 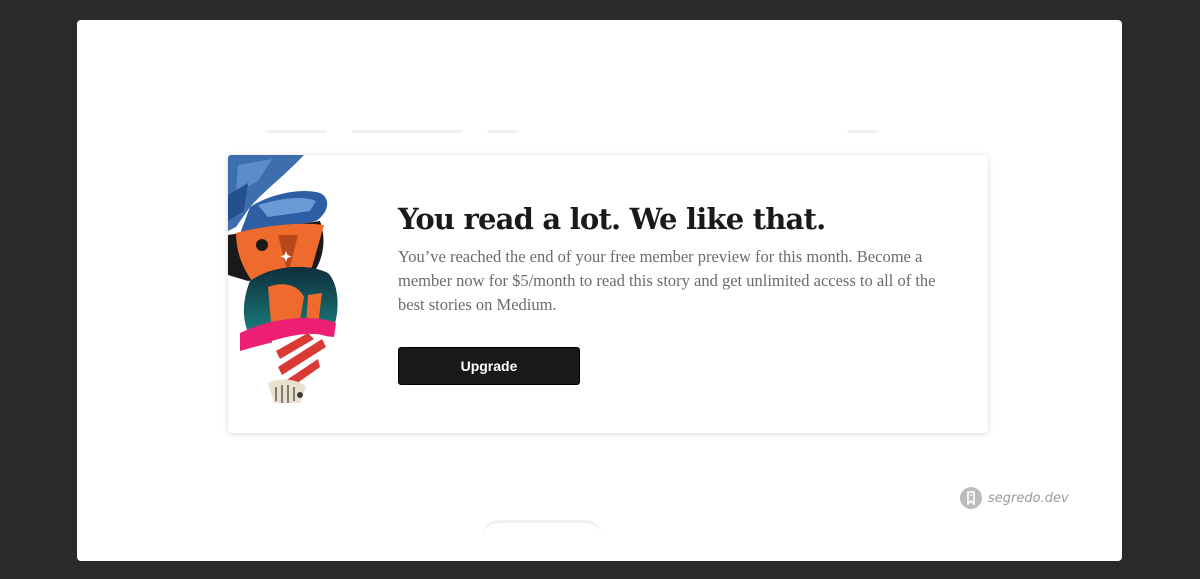 I want to click on faded-background-shape, so click(x=542, y=528).